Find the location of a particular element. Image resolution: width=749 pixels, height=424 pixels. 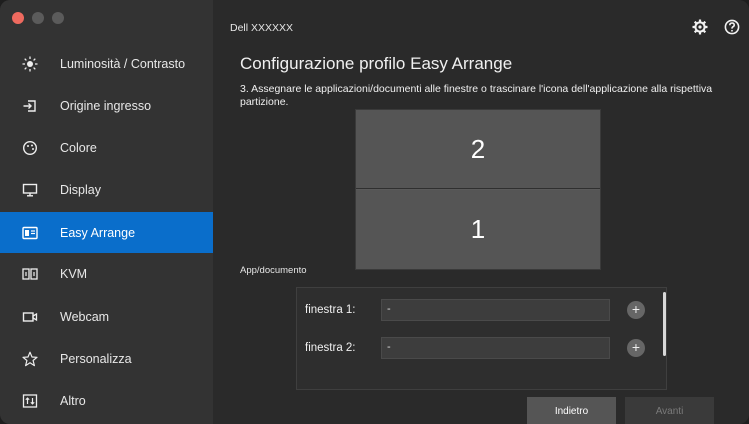

display-icon is located at coordinates (30, 190).